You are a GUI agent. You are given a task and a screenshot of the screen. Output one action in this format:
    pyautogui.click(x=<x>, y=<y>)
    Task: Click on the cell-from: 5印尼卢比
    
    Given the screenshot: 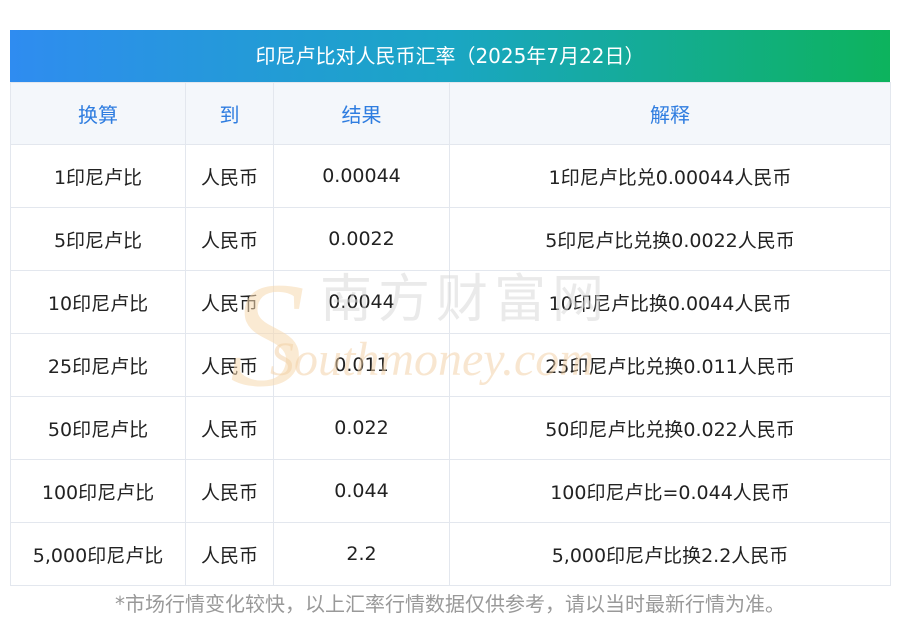 What is the action you would take?
    pyautogui.click(x=98, y=239)
    